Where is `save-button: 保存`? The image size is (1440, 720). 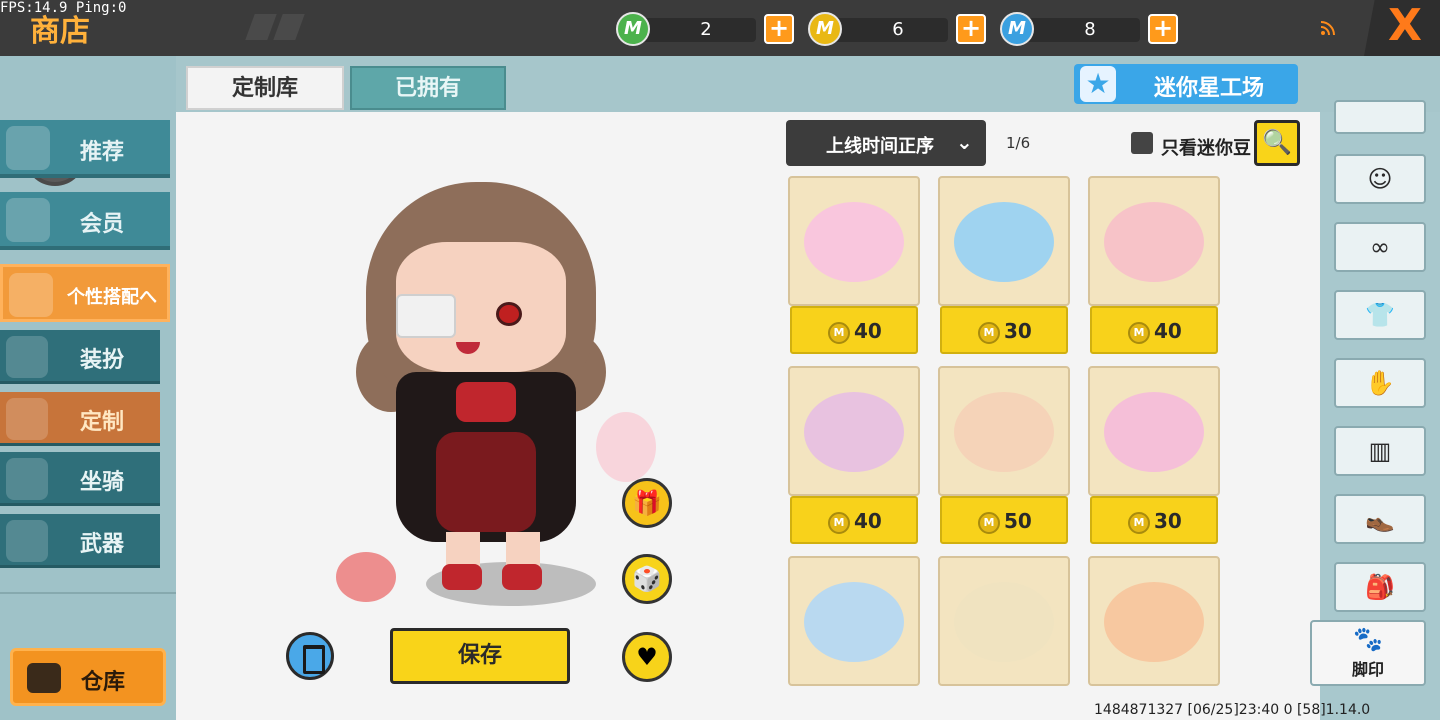 save-button: 保存 is located at coordinates (480, 656).